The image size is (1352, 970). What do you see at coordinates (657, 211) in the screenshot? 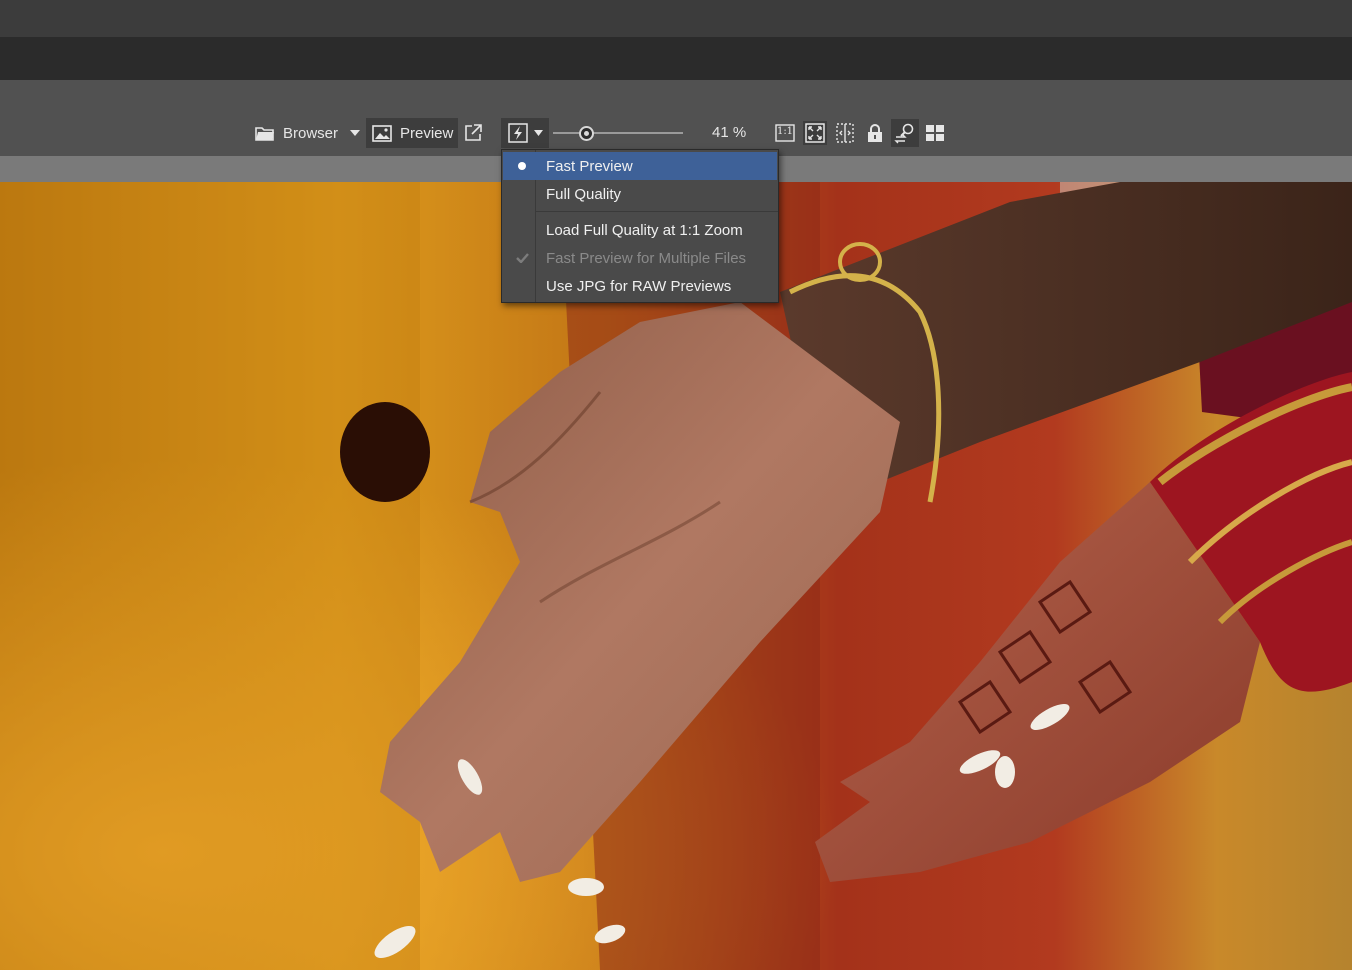
I see `menu-separator` at bounding box center [657, 211].